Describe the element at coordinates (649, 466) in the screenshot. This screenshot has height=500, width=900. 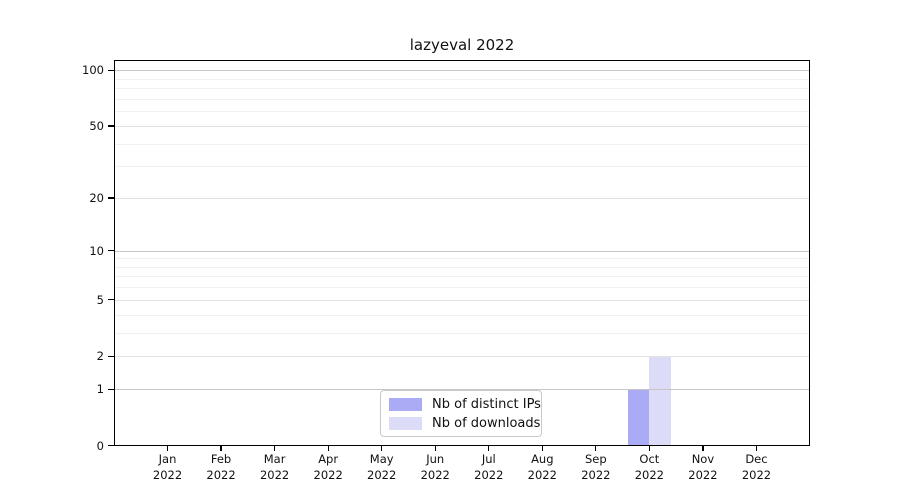
I see `x-tick-label: Oct 2022` at that location.